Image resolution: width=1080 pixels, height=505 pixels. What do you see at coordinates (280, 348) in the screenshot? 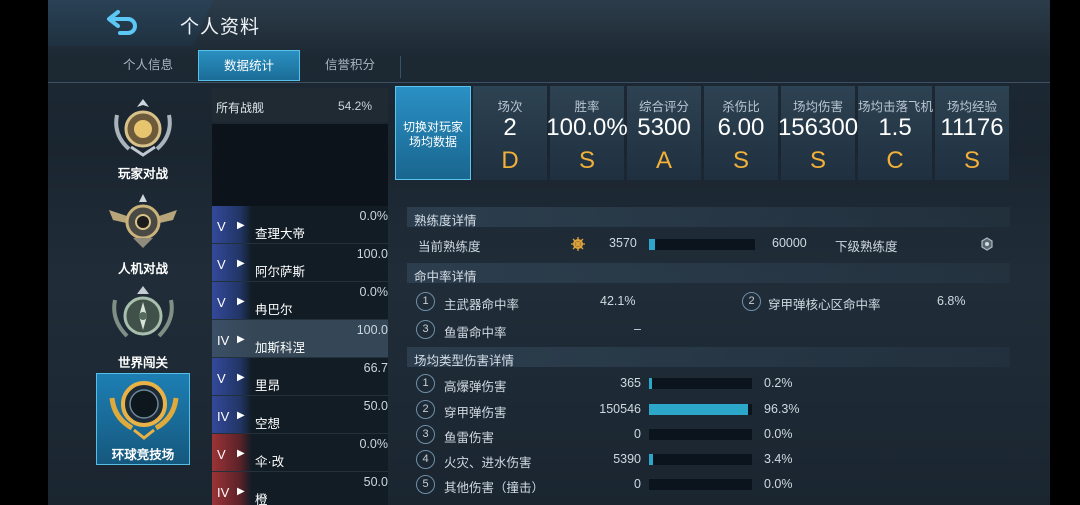
I see `ship-name: 加斯科涅` at bounding box center [280, 348].